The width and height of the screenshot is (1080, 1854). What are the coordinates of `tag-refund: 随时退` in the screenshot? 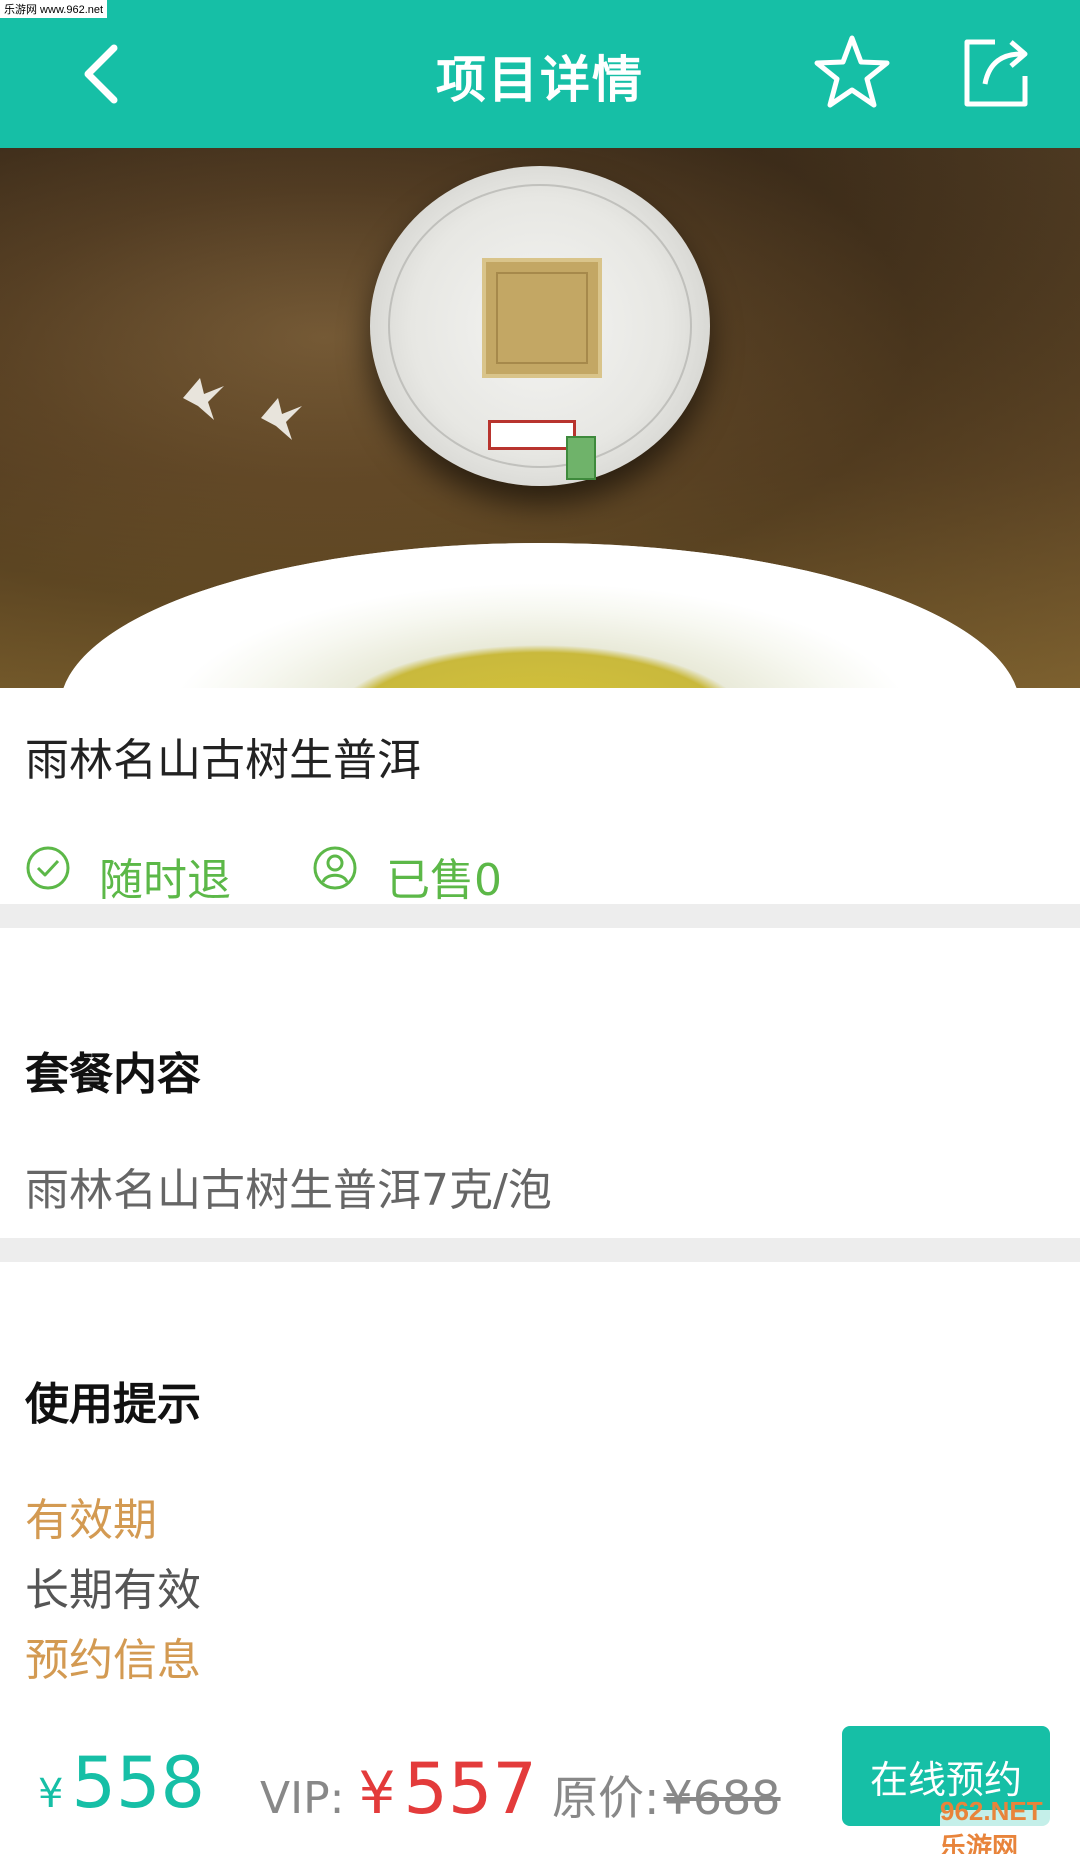 It's located at (128, 868).